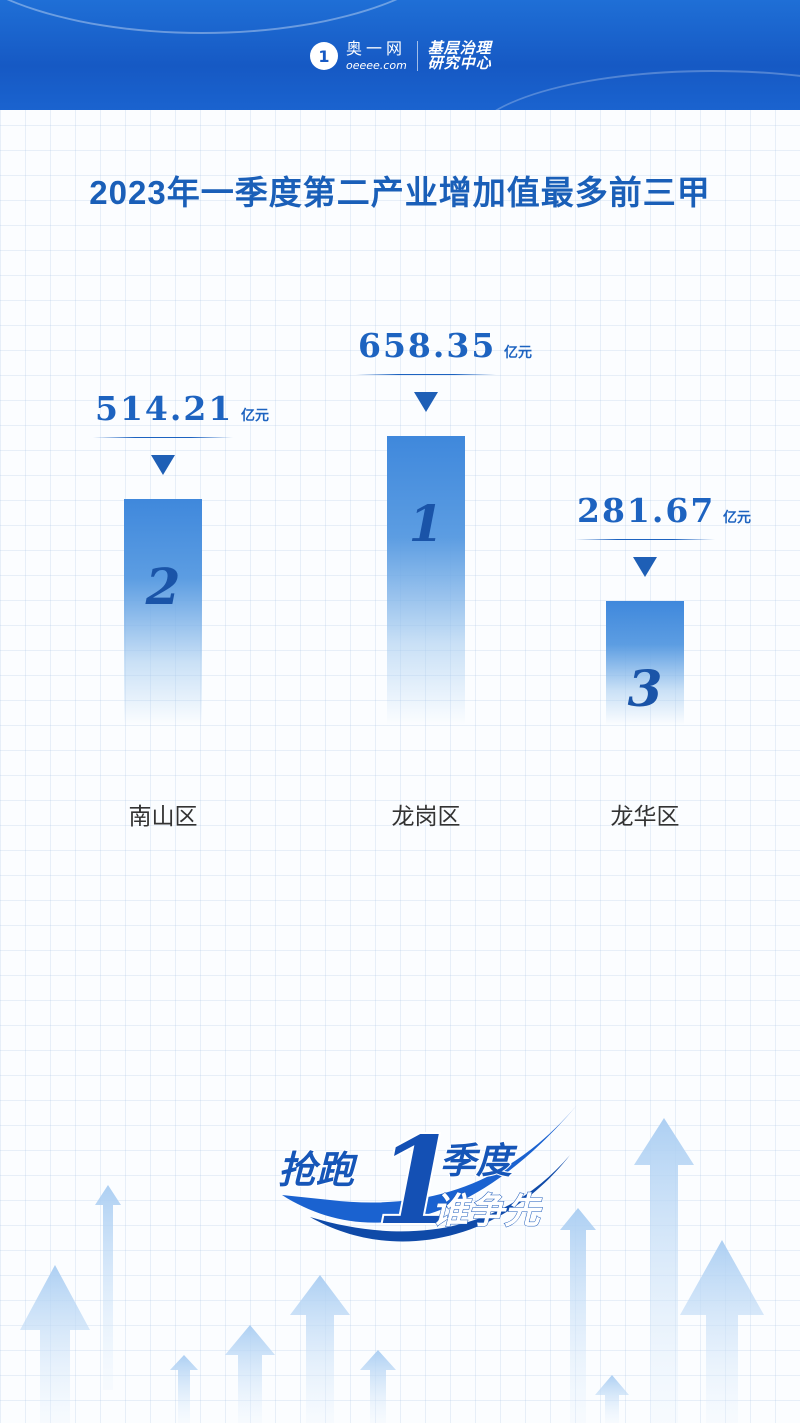 The width and height of the screenshot is (800, 1423). Describe the element at coordinates (417, 56) in the screenshot. I see `brand-divider` at that location.